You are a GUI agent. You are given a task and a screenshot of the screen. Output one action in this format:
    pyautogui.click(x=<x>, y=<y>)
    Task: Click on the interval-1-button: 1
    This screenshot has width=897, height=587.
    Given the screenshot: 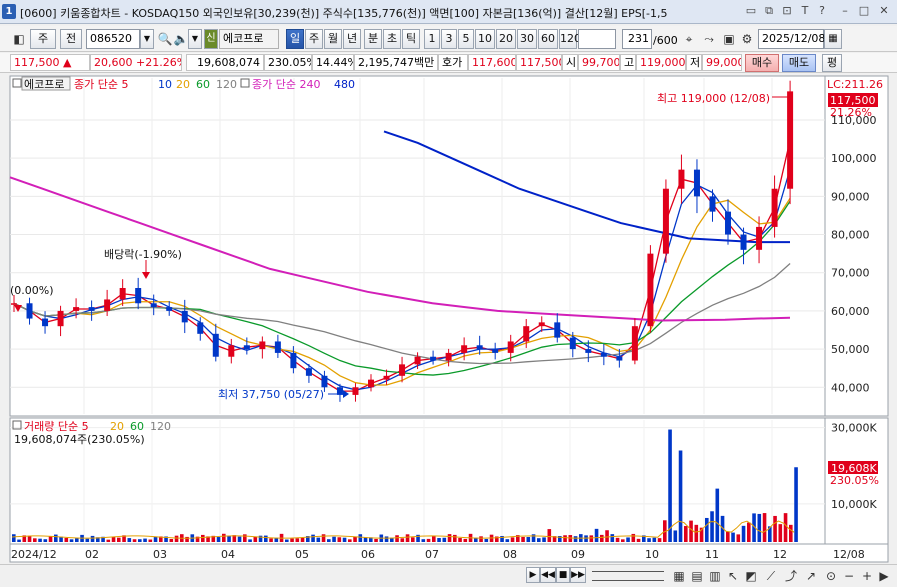 What is the action you would take?
    pyautogui.click(x=432, y=39)
    